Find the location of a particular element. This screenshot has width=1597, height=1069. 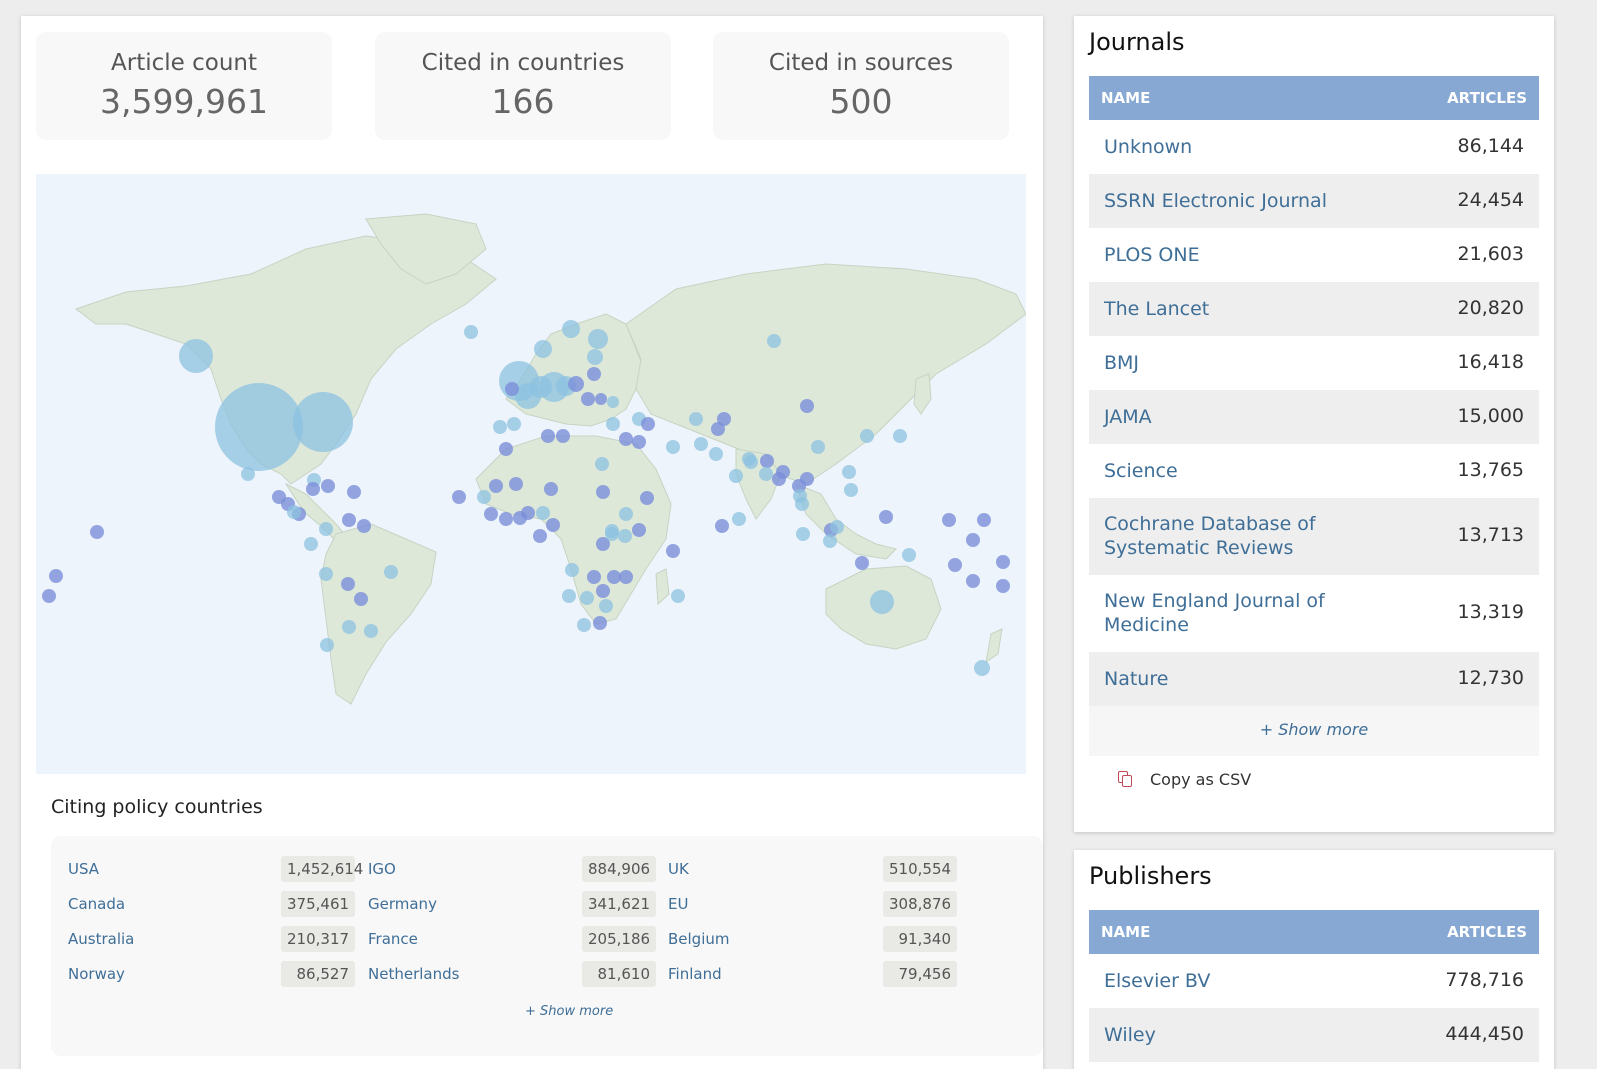

journal-name-link: New England Journal of Medicine is located at coordinates (1239, 613).